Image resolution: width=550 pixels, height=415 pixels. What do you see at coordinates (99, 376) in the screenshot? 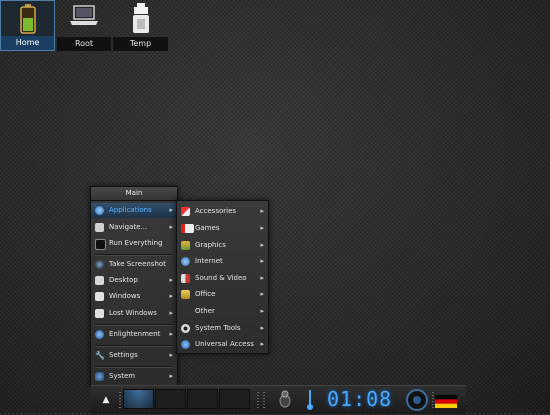
I see `system-icon` at bounding box center [99, 376].